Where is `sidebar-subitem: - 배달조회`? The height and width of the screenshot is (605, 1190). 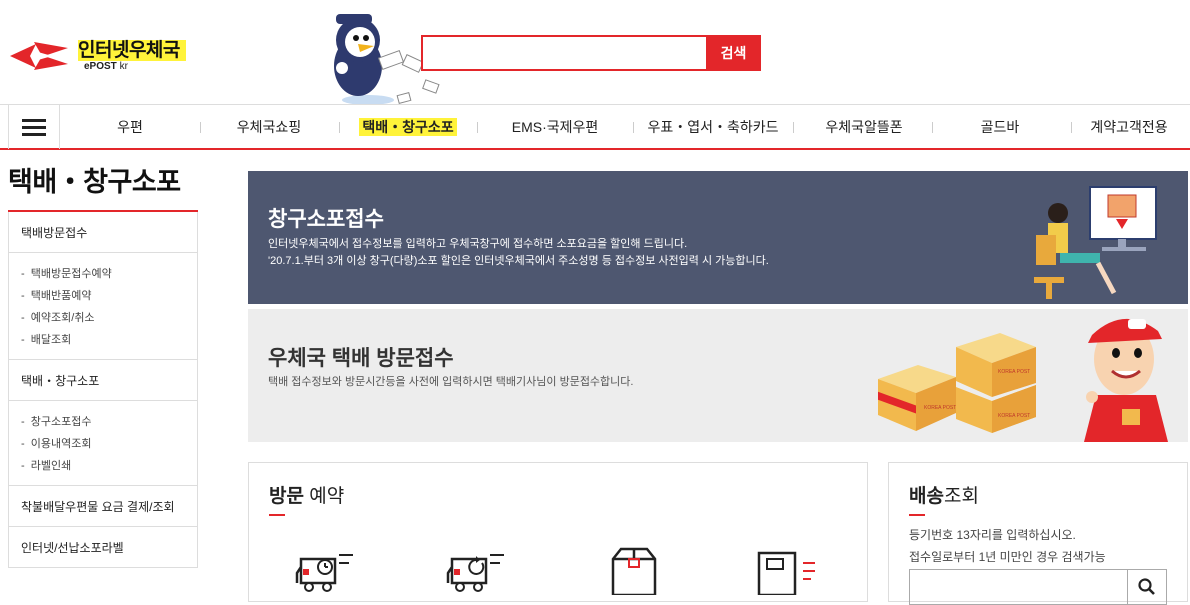 sidebar-subitem: - 배달조회 is located at coordinates (109, 340).